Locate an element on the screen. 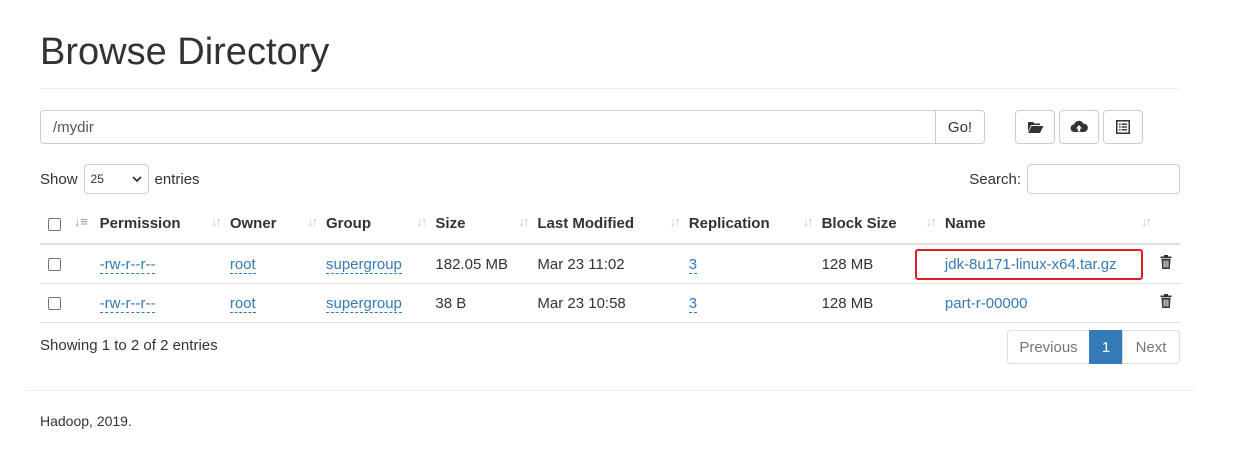 This screenshot has width=1242, height=466. cloud-upload-icon is located at coordinates (1079, 127).